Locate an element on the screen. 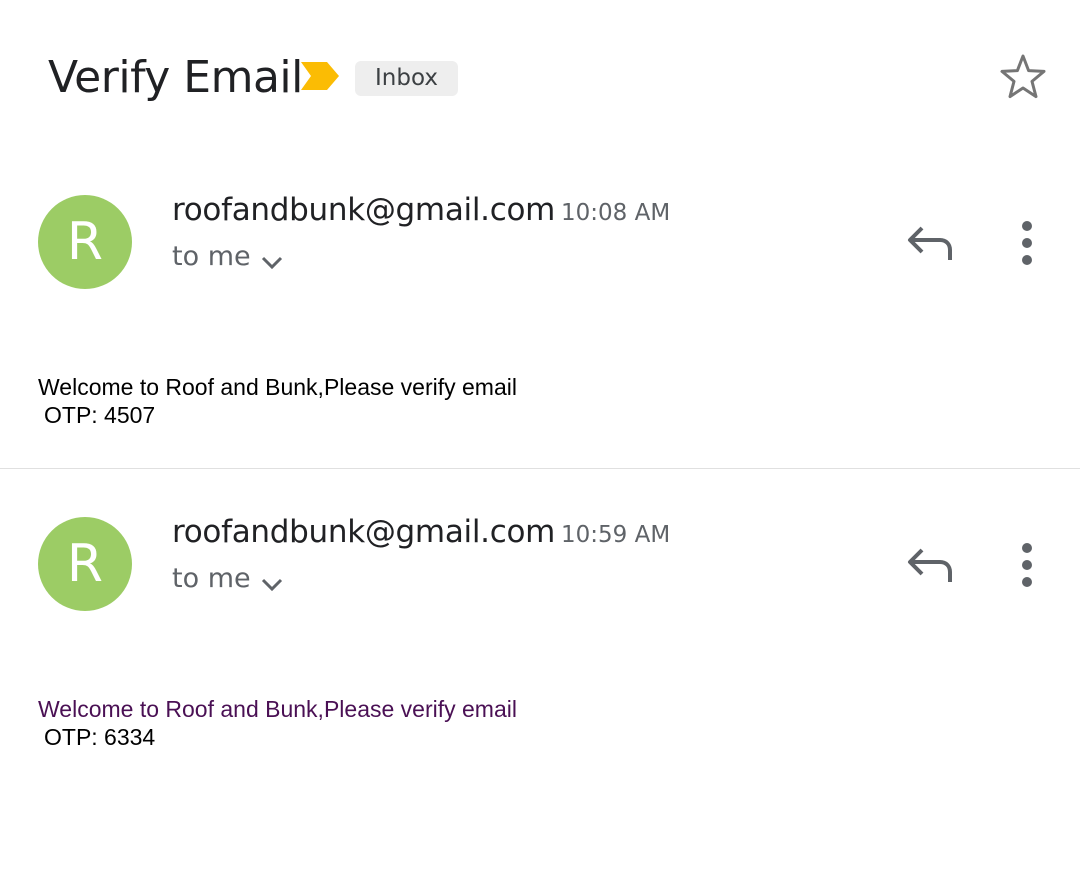  message-time: 10:59 AM is located at coordinates (616, 535).